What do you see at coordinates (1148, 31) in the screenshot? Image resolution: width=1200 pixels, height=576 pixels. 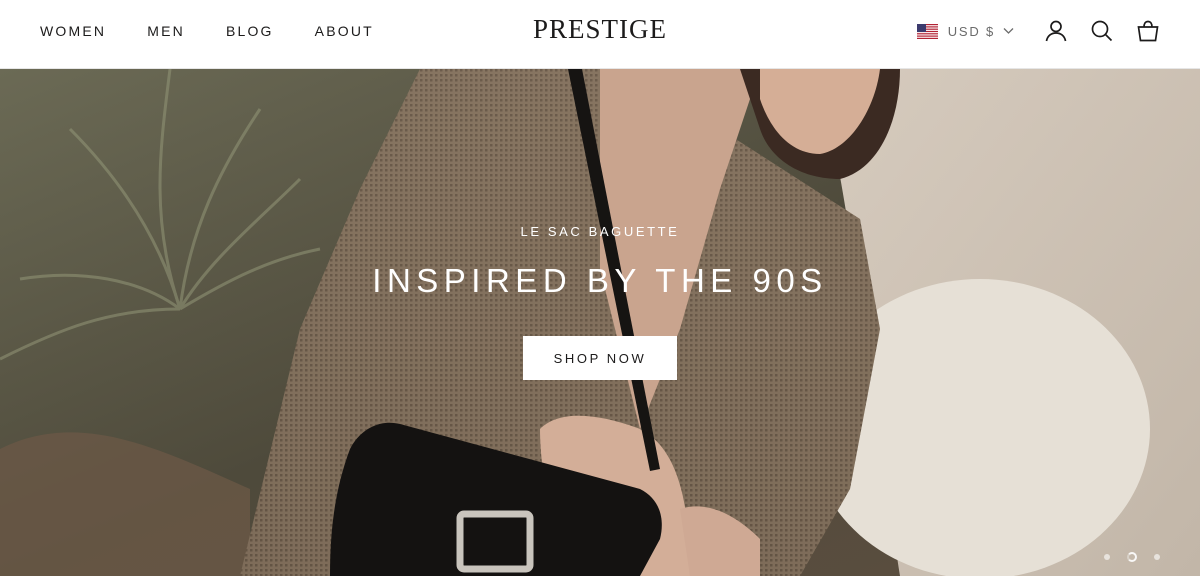 I see `cart-icon` at bounding box center [1148, 31].